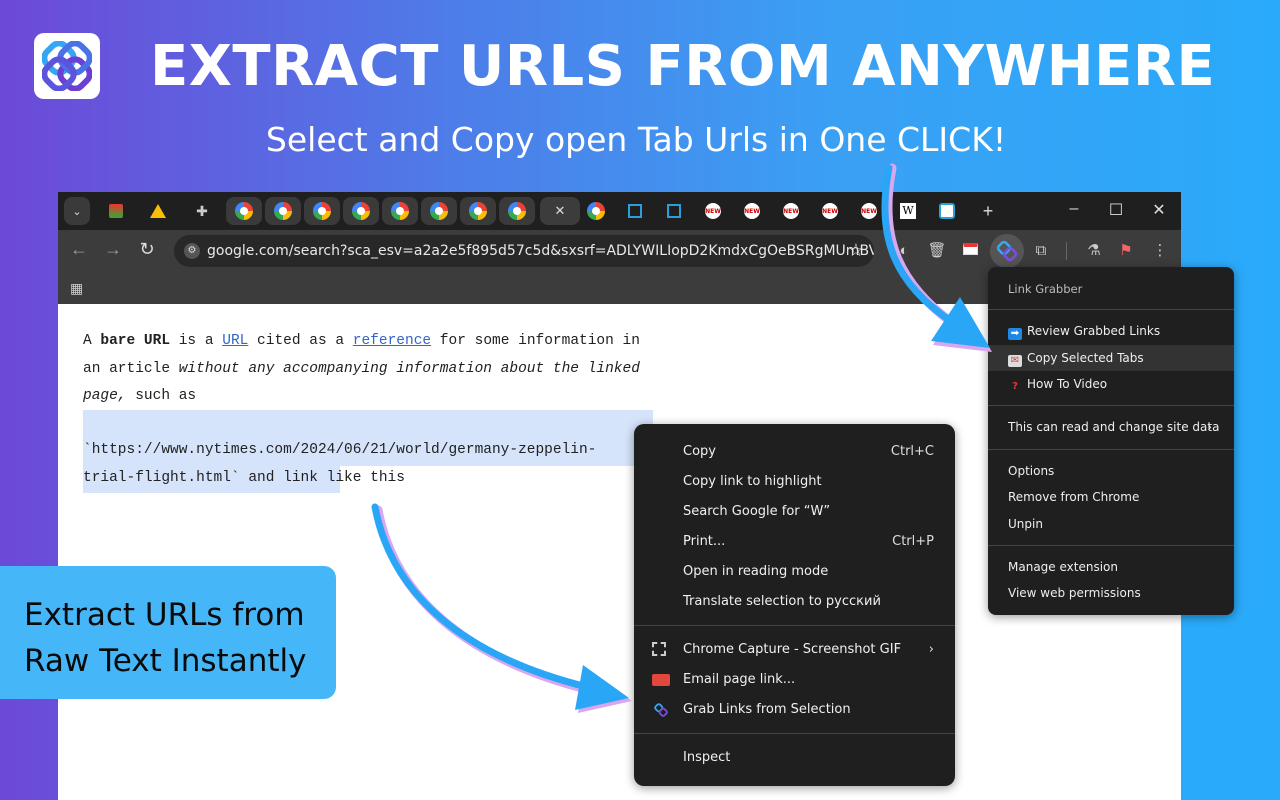 This screenshot has height=800, width=1280. Describe the element at coordinates (202, 211) in the screenshot. I see `tab-pinned-extensions: ✚` at that location.